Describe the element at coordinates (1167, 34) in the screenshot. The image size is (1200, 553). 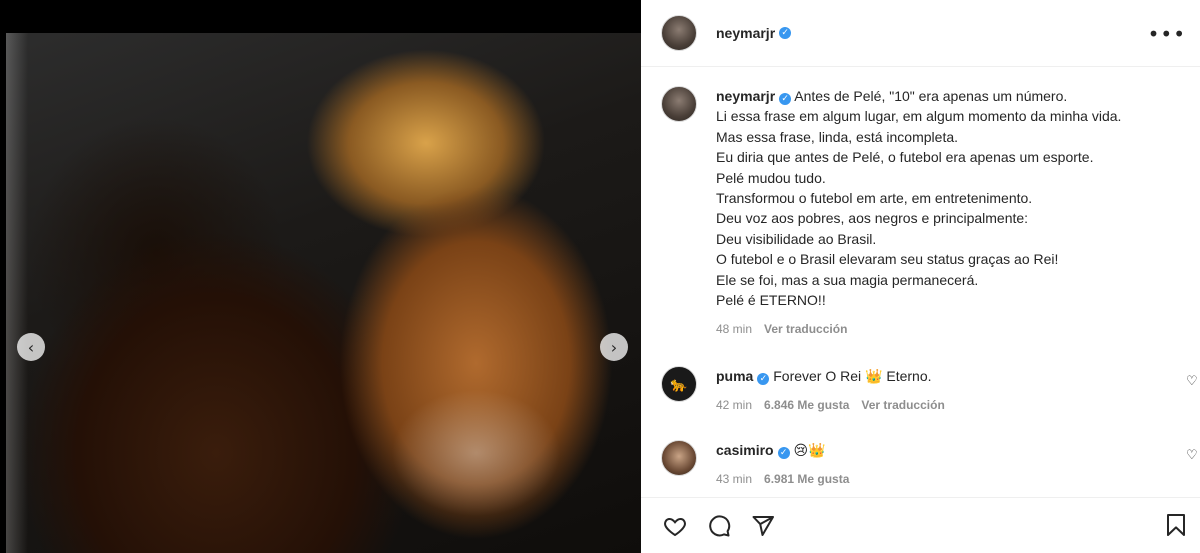
I see `more-horizontal-icon: •••` at that location.